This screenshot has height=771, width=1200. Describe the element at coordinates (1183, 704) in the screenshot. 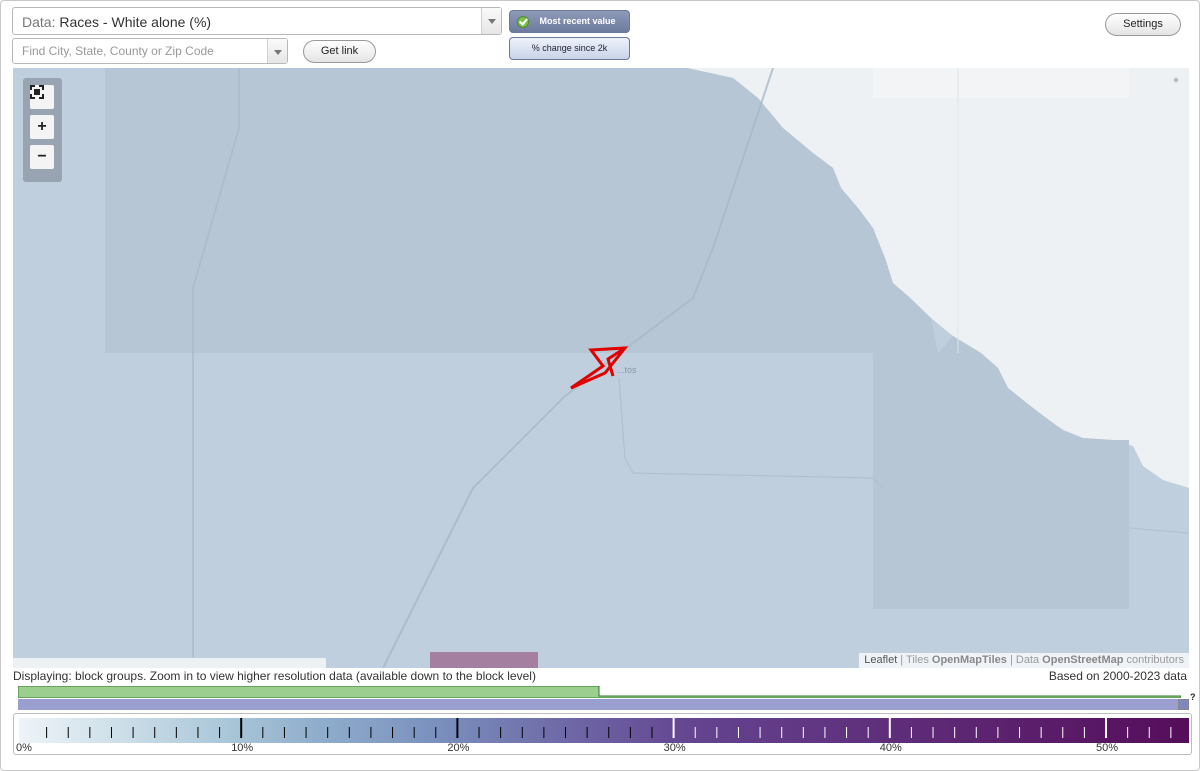

I see `distribution-bar-end` at that location.